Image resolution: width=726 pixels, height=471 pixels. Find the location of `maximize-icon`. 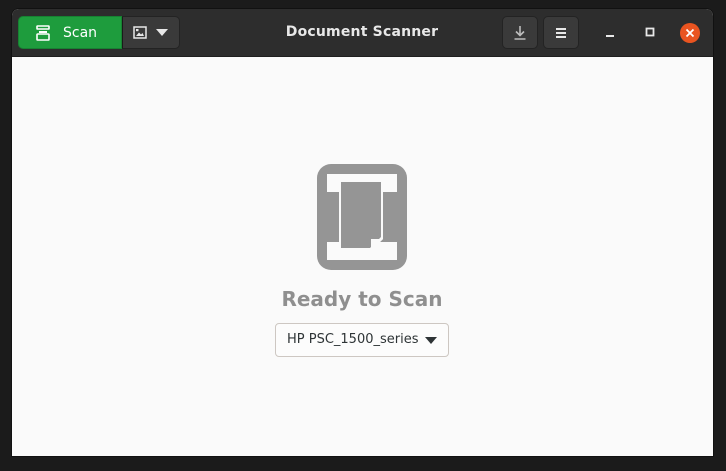

maximize-icon is located at coordinates (650, 32).